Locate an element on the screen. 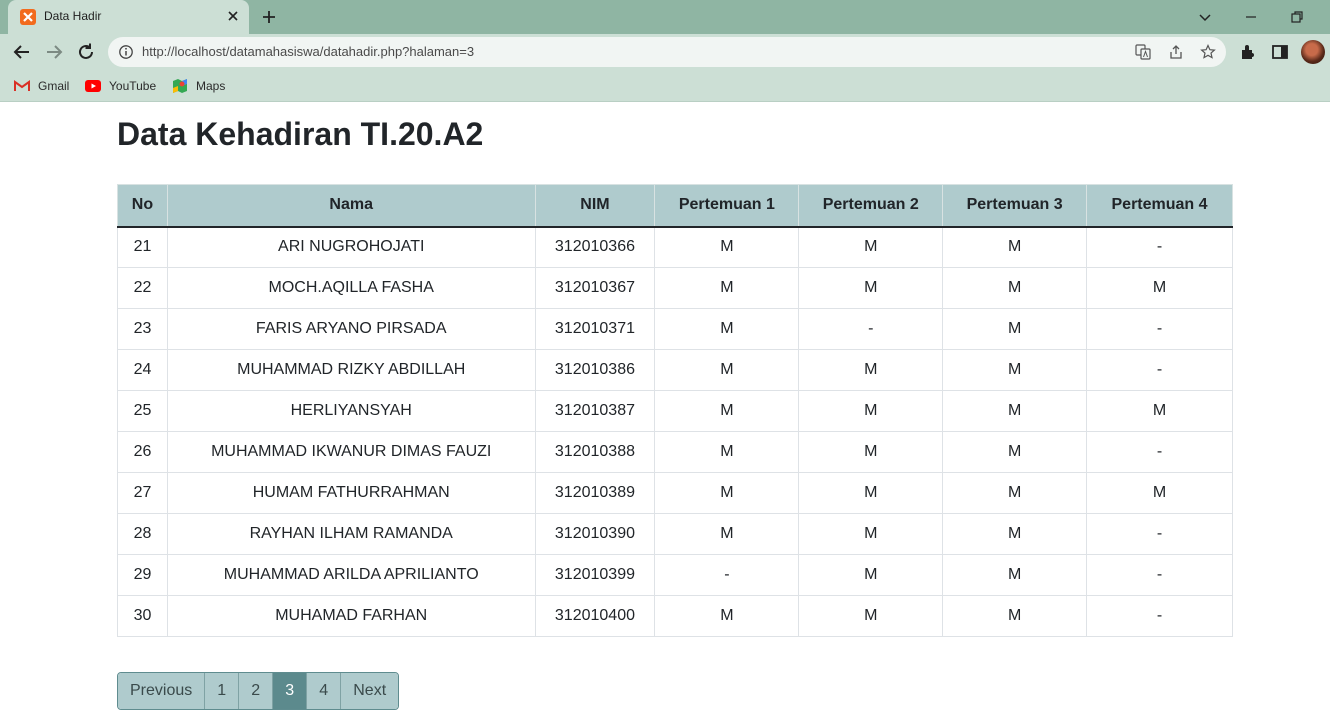 Image resolution: width=1330 pixels, height=721 pixels. translate-icon is located at coordinates (1143, 52).